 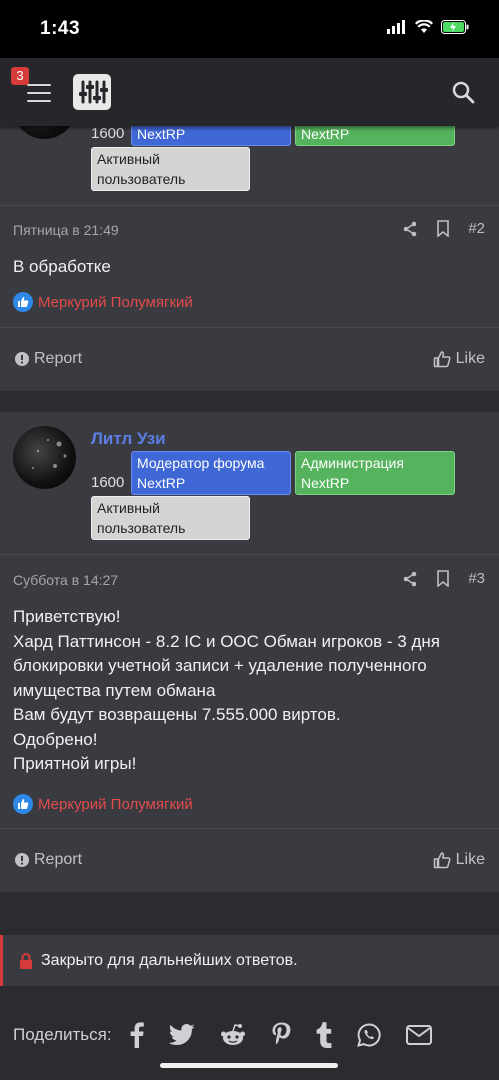 I want to click on sliders-icon, so click(x=93, y=92).